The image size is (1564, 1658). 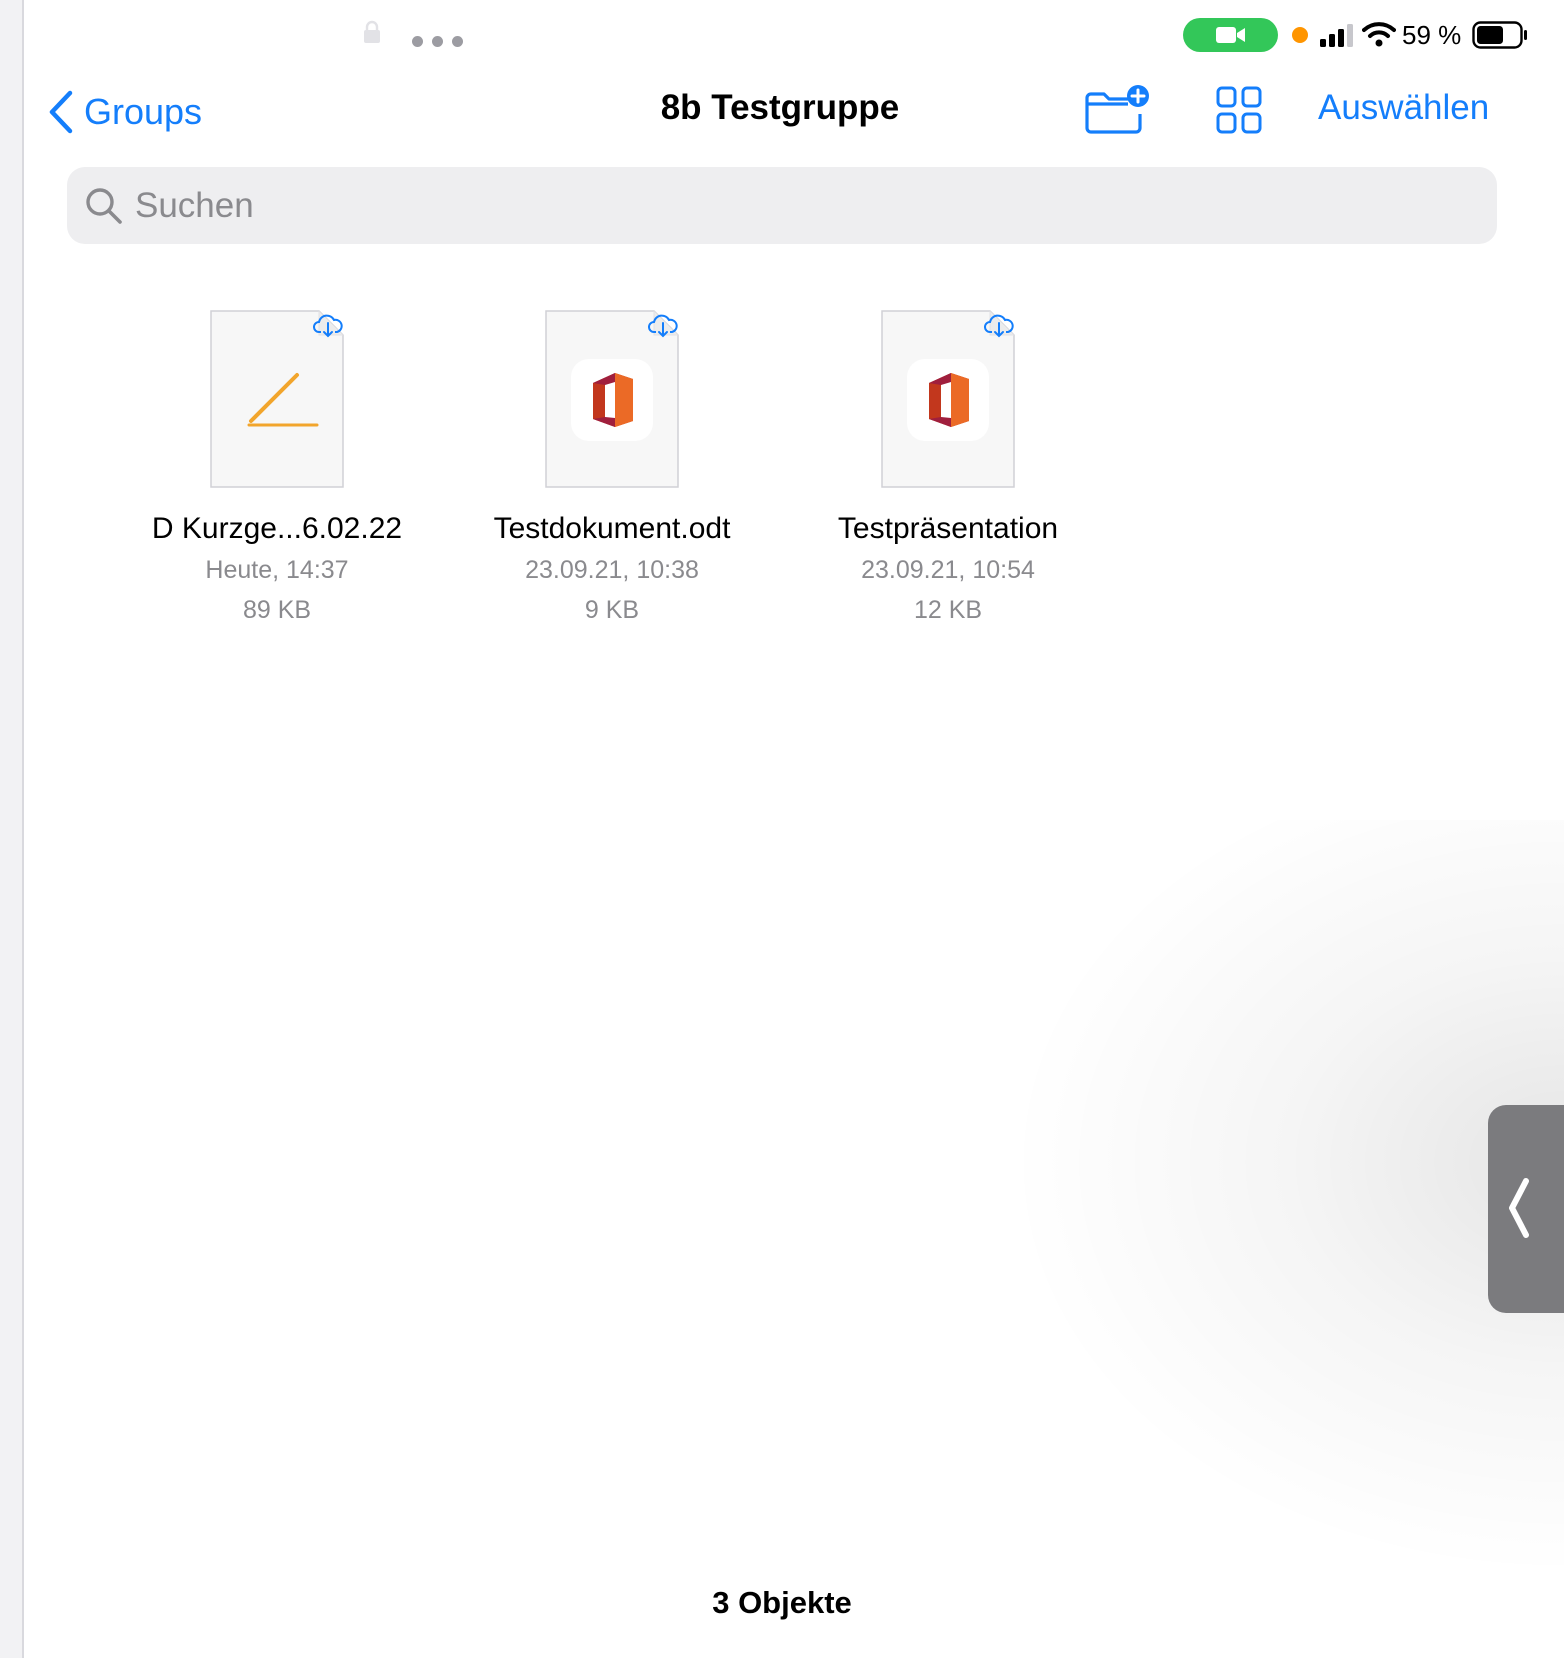 I want to click on file-size: 89 KB, so click(x=277, y=610).